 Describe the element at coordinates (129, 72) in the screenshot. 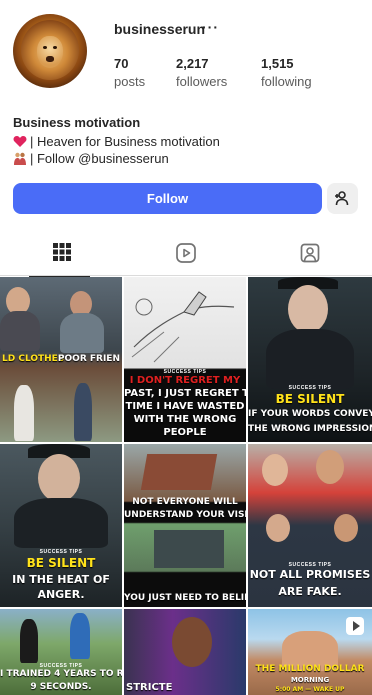

I see `posts-count: 70 posts` at that location.